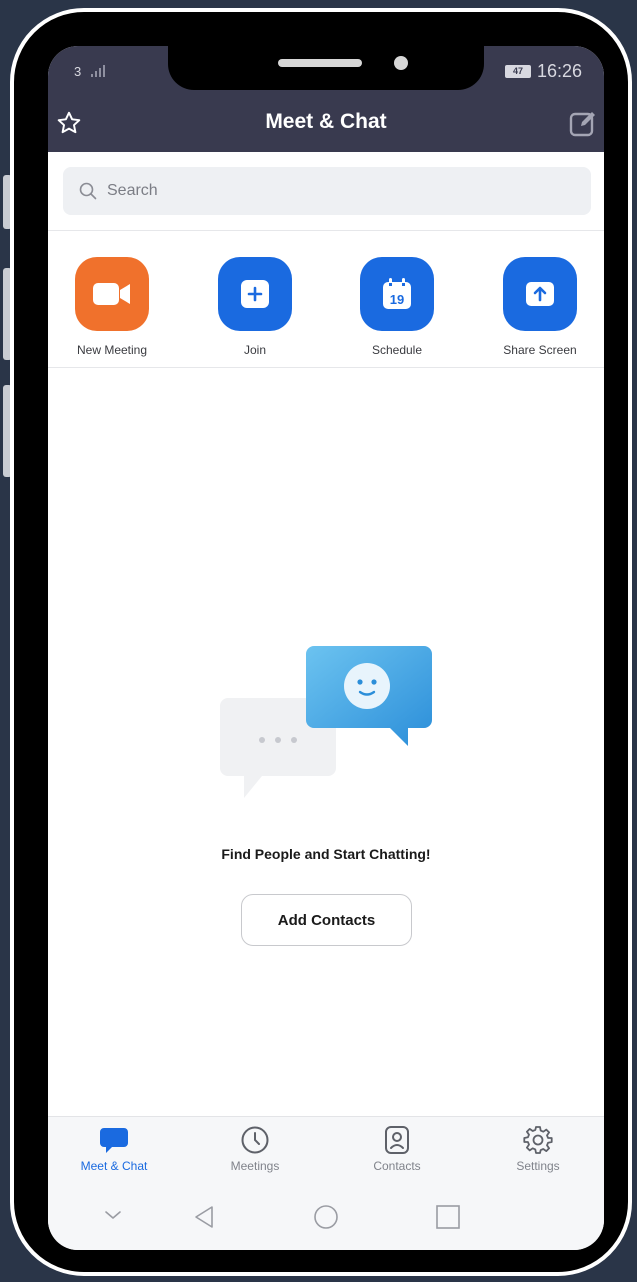 This screenshot has width=637, height=1282. I want to click on speaker-grille, so click(320, 63).